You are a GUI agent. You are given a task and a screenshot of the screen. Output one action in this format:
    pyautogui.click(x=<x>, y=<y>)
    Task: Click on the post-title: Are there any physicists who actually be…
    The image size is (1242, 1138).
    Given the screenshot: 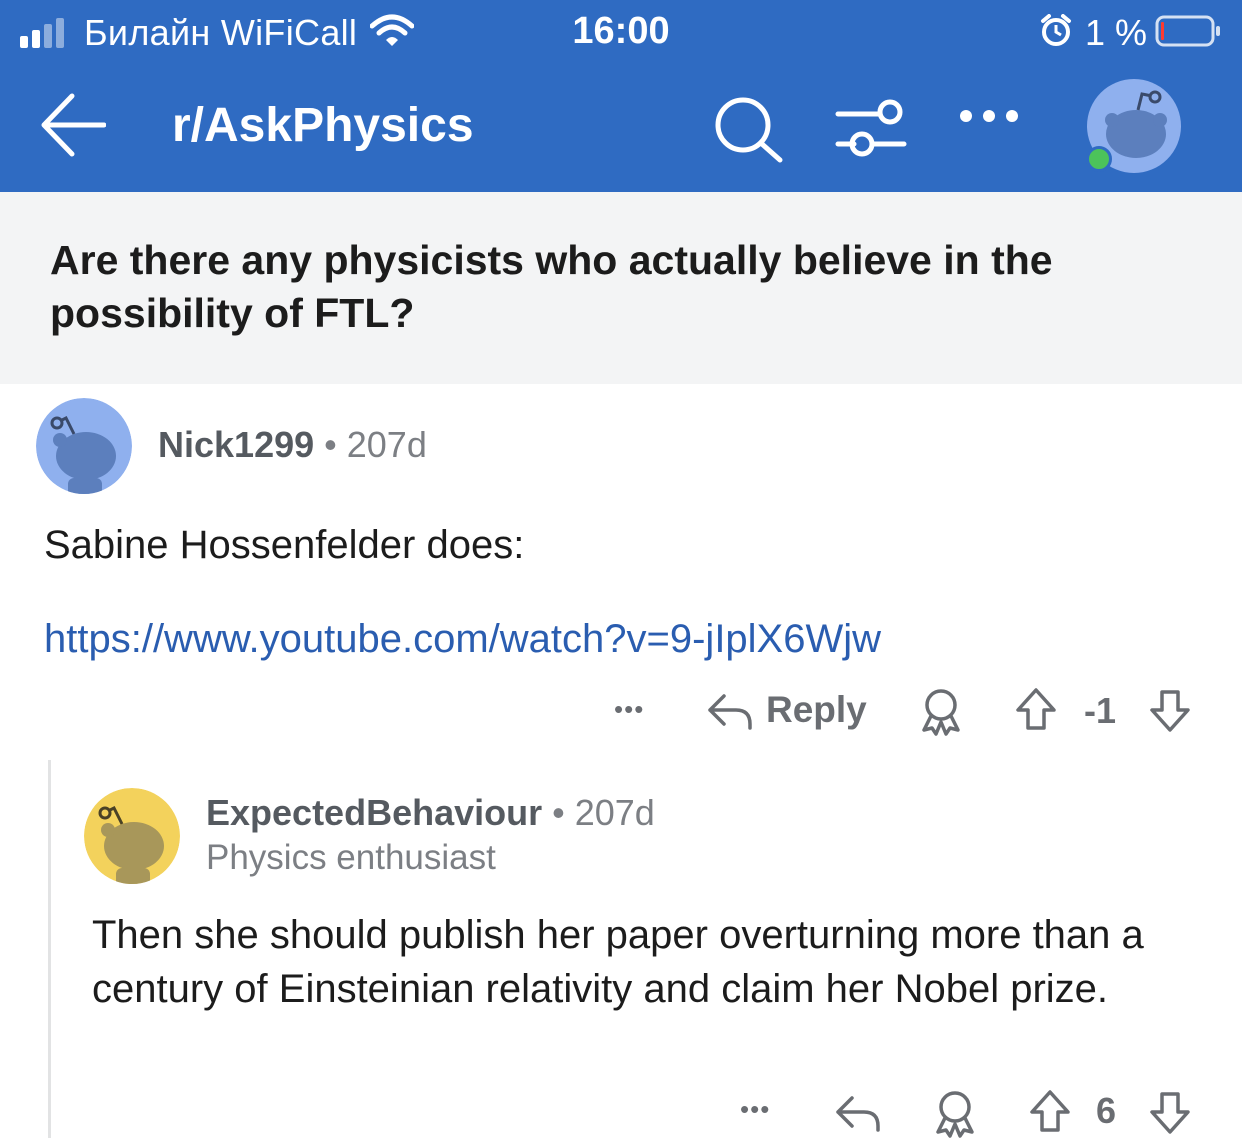 What is the action you would take?
    pyautogui.click(x=551, y=286)
    